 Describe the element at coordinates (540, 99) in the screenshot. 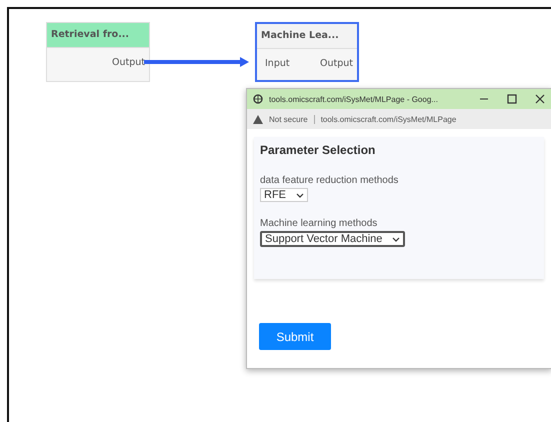

I see `close-icon` at that location.